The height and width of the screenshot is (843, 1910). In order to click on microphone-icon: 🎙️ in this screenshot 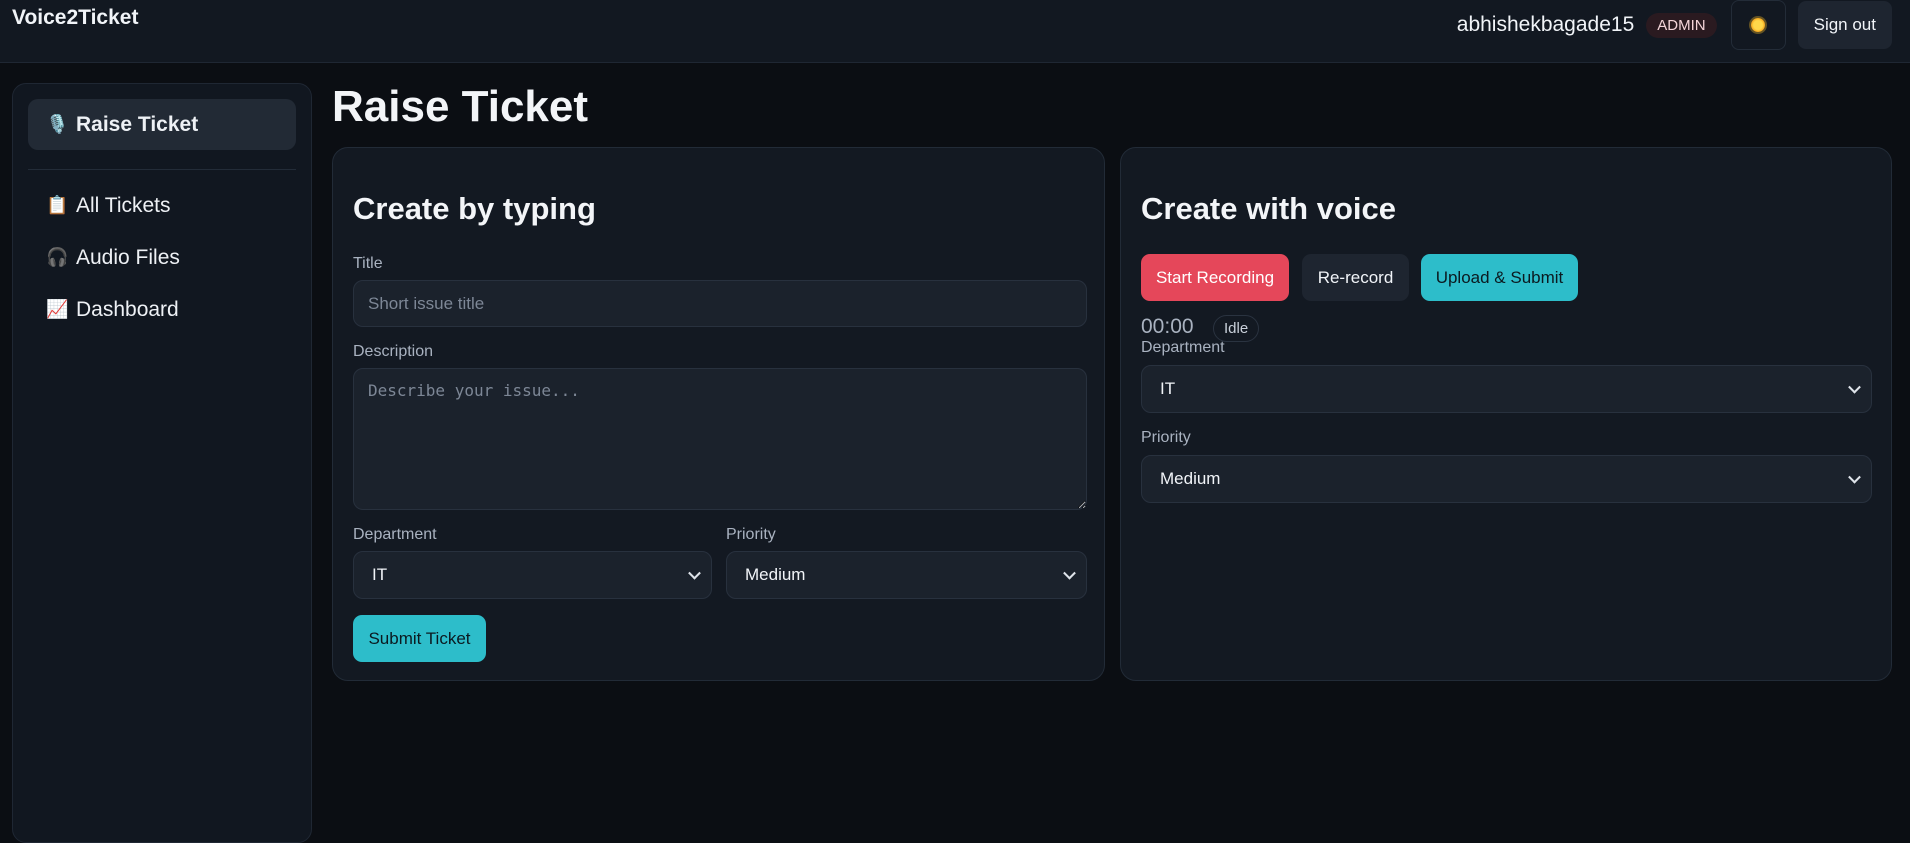, I will do `click(57, 124)`.